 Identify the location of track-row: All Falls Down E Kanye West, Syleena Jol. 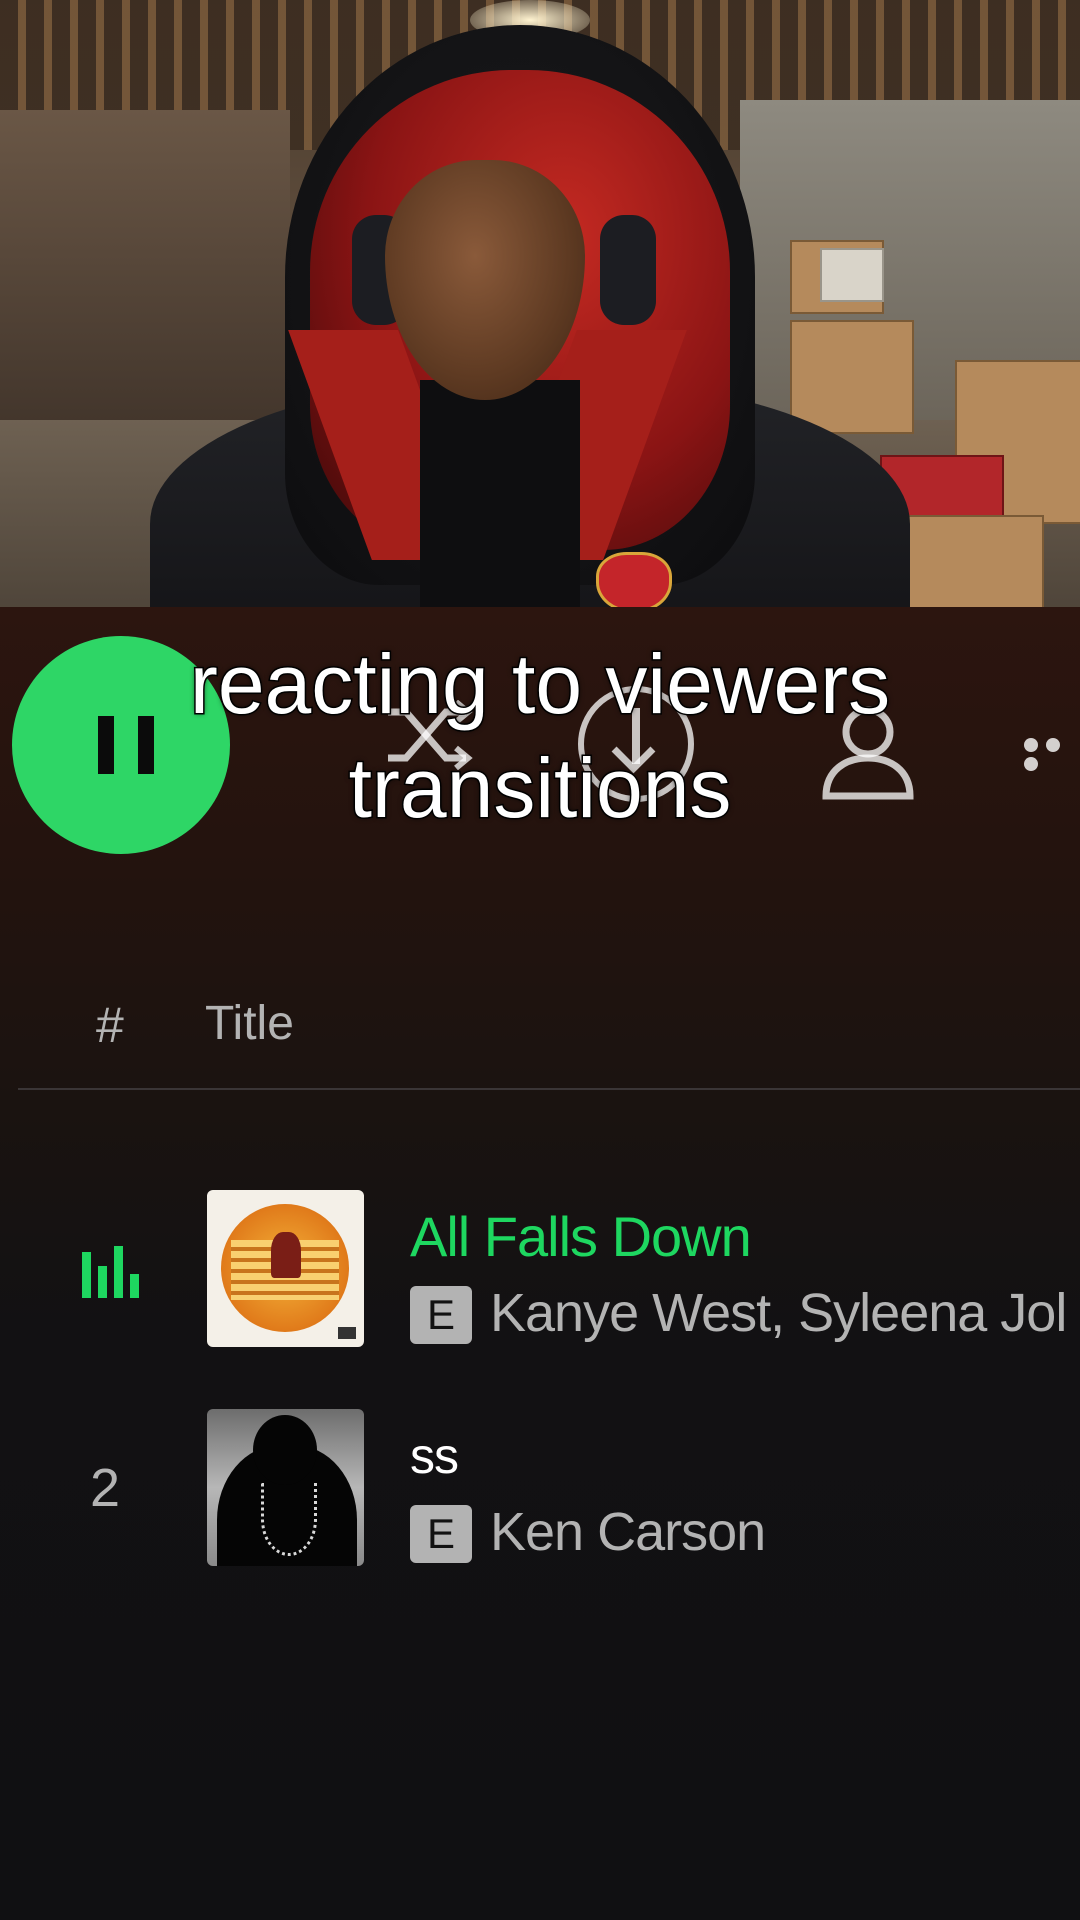
(540, 1270).